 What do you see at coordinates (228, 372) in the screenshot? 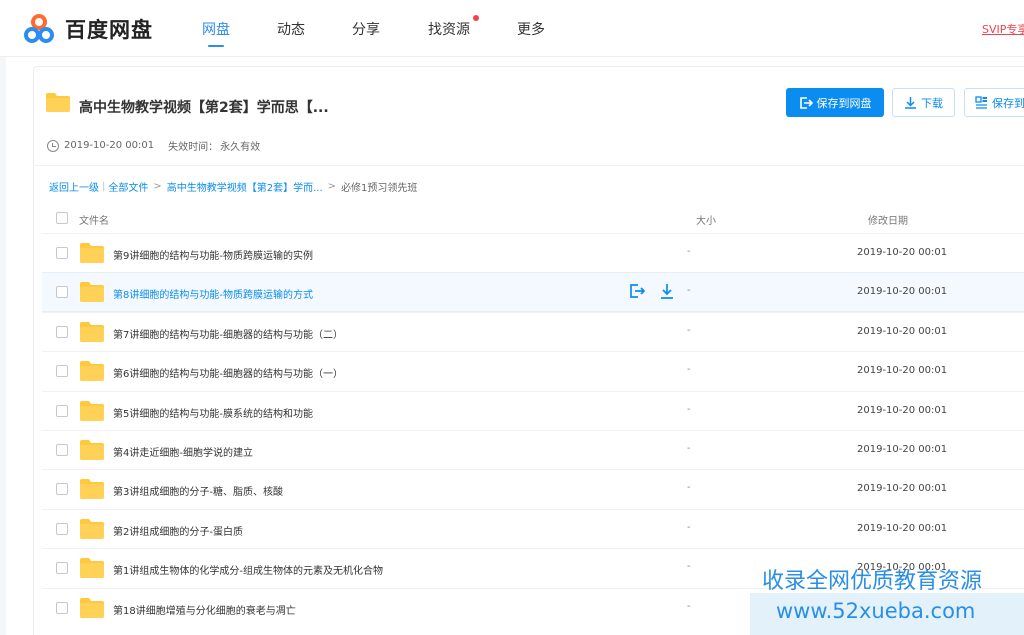
I see `file-name: 第6讲细胞的结构与功能-细胞器的结构与功能（一）` at bounding box center [228, 372].